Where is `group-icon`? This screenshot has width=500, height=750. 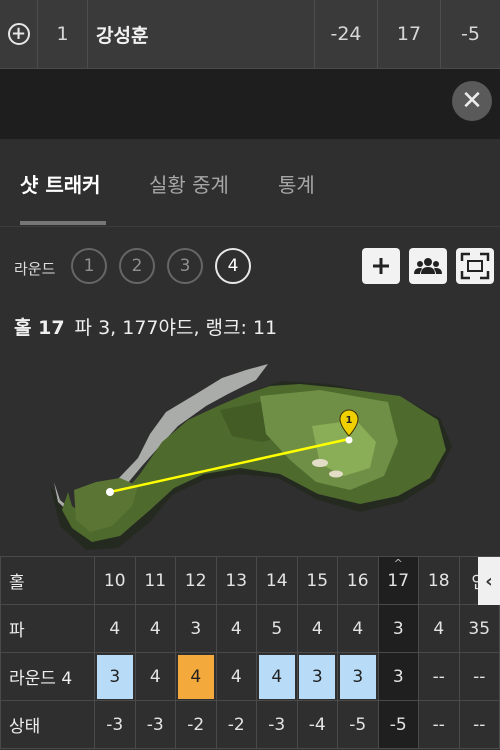
group-icon is located at coordinates (428, 266).